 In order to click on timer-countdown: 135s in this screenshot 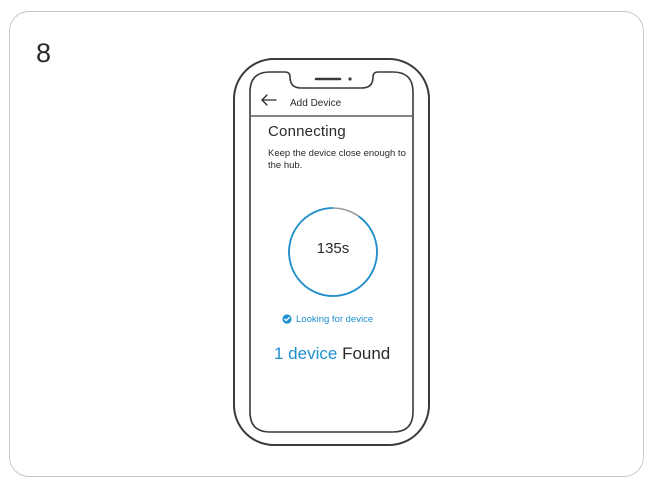, I will do `click(333, 248)`.